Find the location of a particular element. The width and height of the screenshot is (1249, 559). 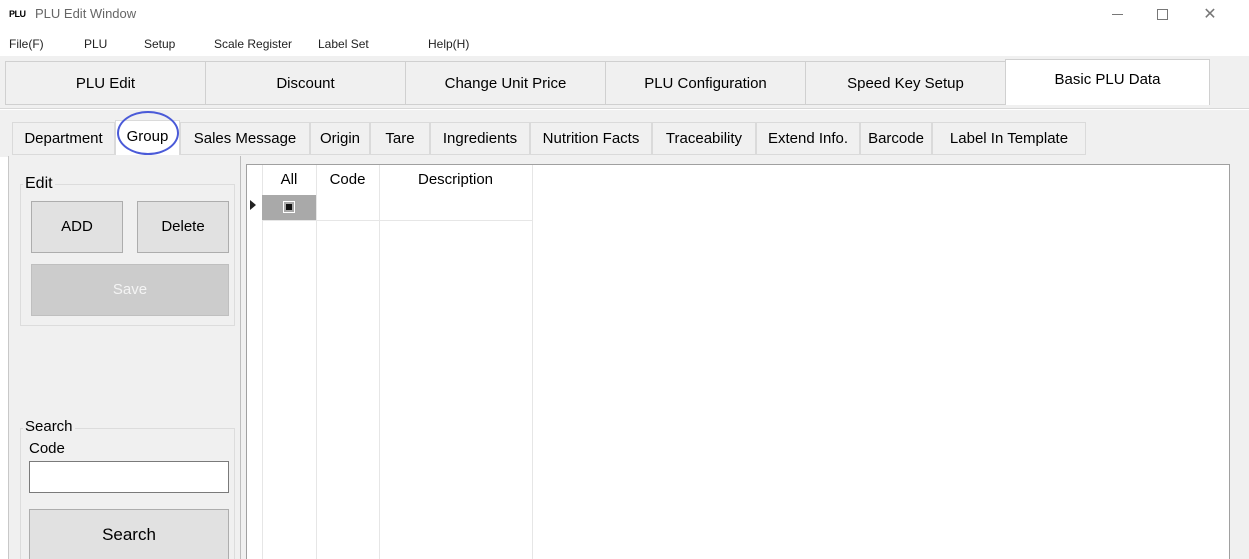

subtab-origin: Origin is located at coordinates (340, 138).